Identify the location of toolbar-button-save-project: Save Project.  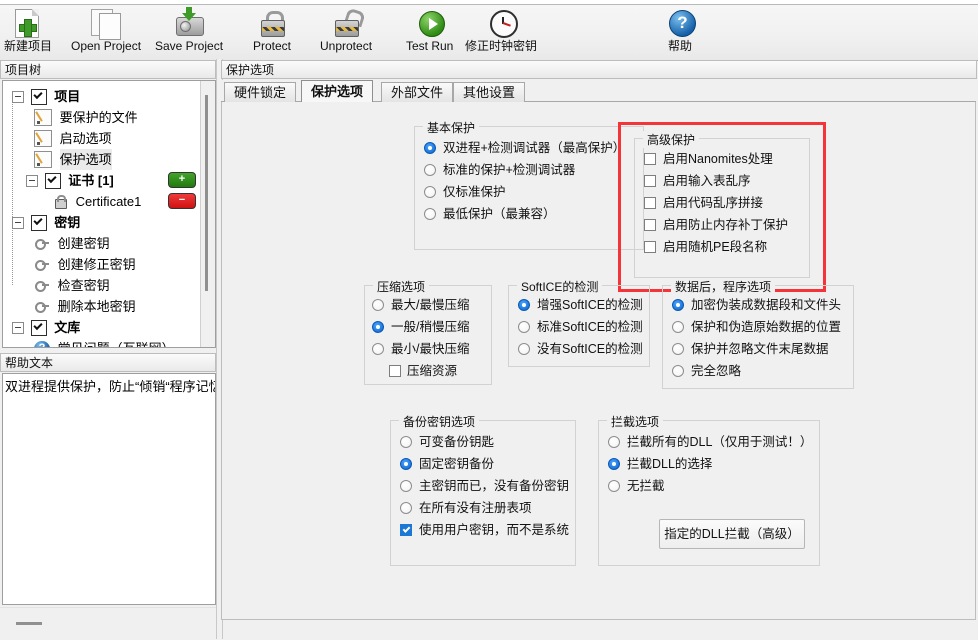
(189, 30).